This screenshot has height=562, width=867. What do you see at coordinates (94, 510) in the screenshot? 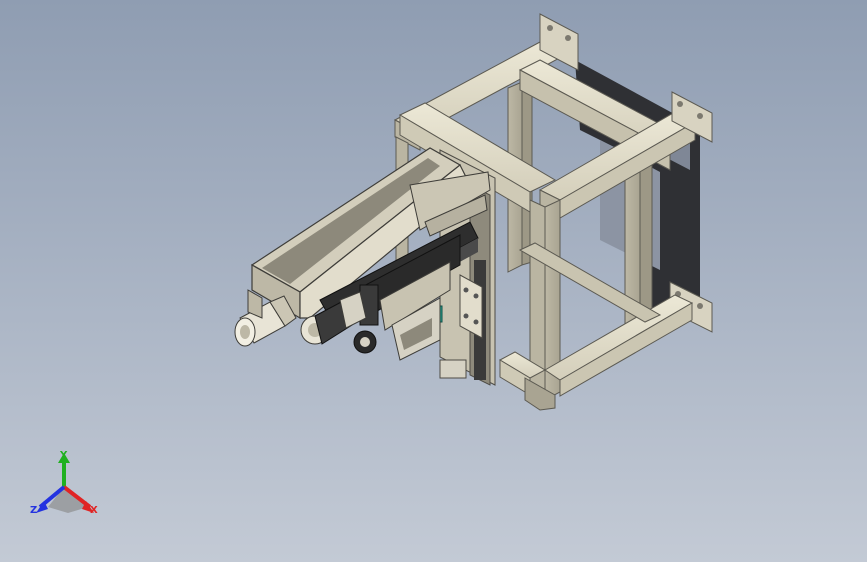
I see `triad-x-label: X` at bounding box center [94, 510].